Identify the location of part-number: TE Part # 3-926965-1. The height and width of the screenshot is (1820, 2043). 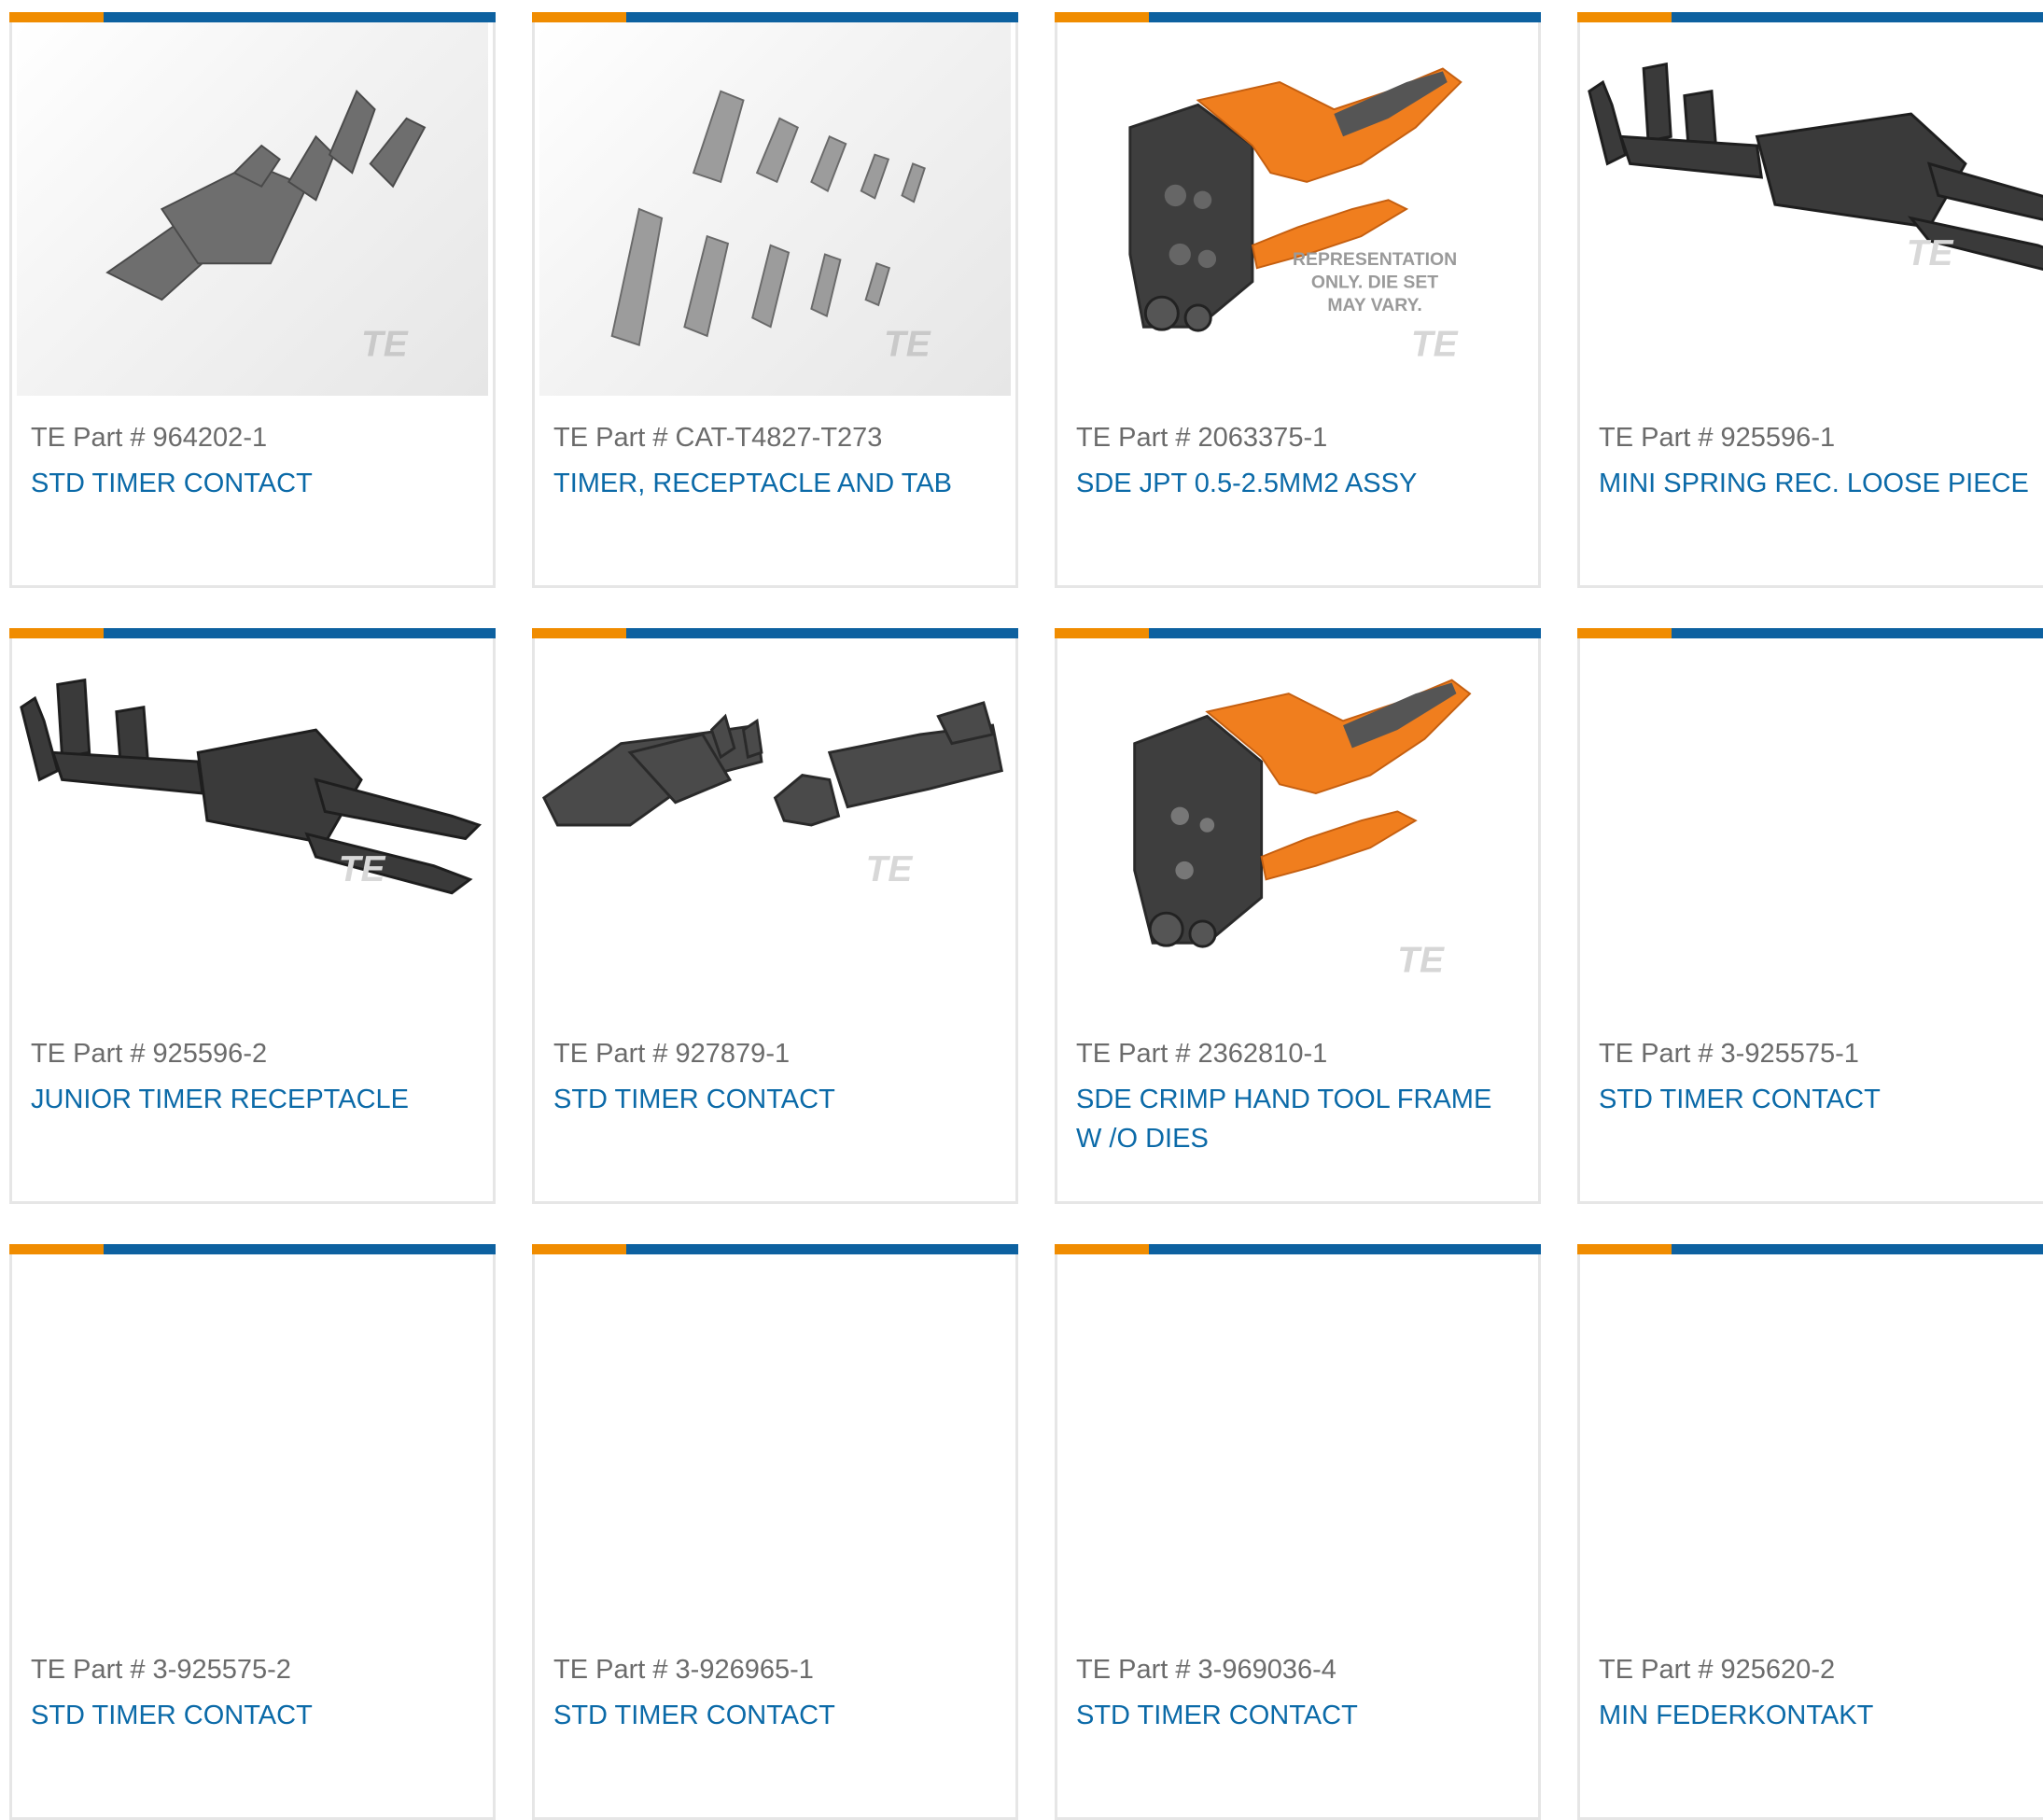
(683, 1670).